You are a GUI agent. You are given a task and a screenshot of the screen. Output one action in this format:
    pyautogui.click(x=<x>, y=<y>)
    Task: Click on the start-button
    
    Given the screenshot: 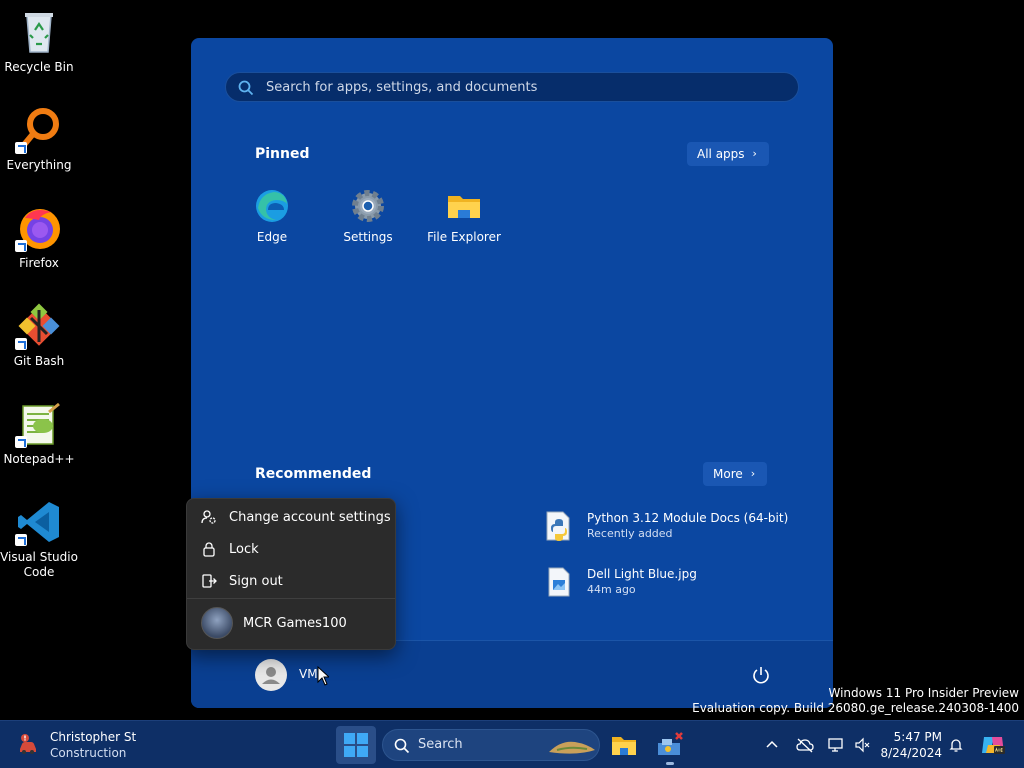 What is the action you would take?
    pyautogui.click(x=356, y=745)
    